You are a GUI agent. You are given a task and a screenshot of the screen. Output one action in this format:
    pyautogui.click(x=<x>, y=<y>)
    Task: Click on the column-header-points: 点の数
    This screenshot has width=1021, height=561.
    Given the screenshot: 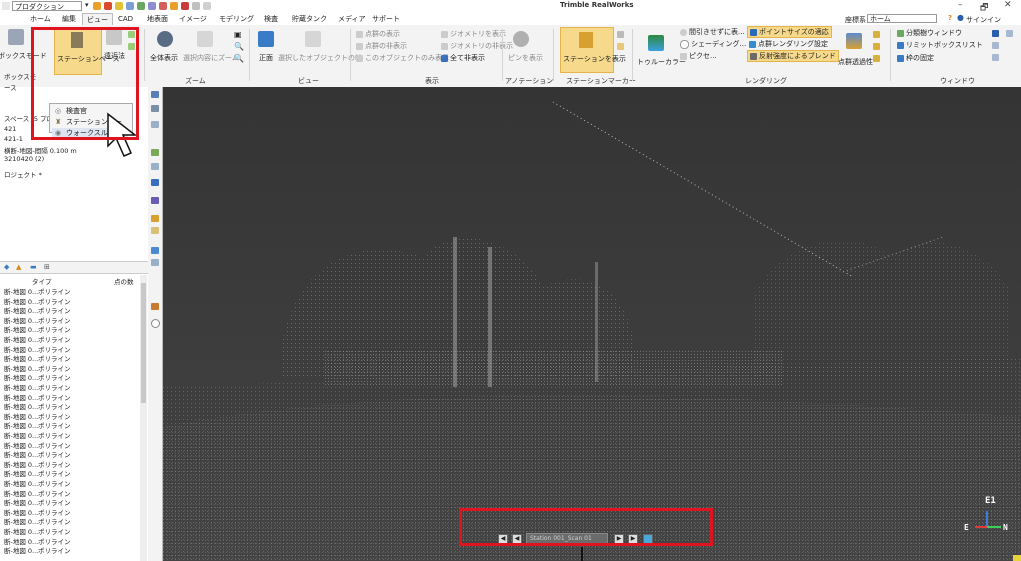 What is the action you would take?
    pyautogui.click(x=124, y=281)
    